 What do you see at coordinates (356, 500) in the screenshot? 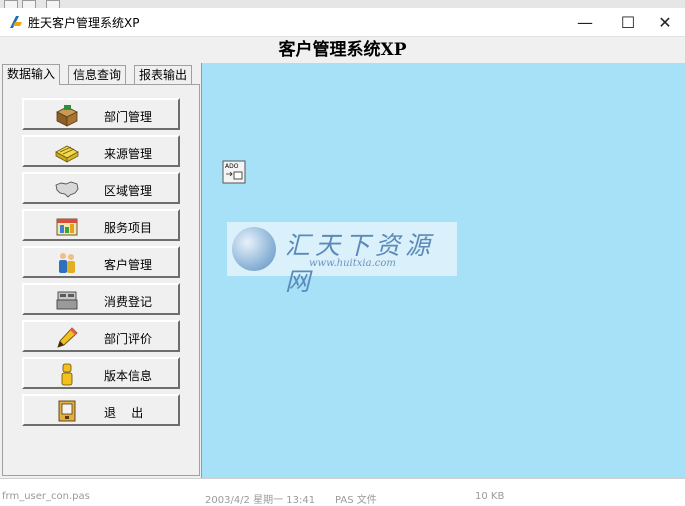
I see `file-type: PAS 文件` at bounding box center [356, 500].